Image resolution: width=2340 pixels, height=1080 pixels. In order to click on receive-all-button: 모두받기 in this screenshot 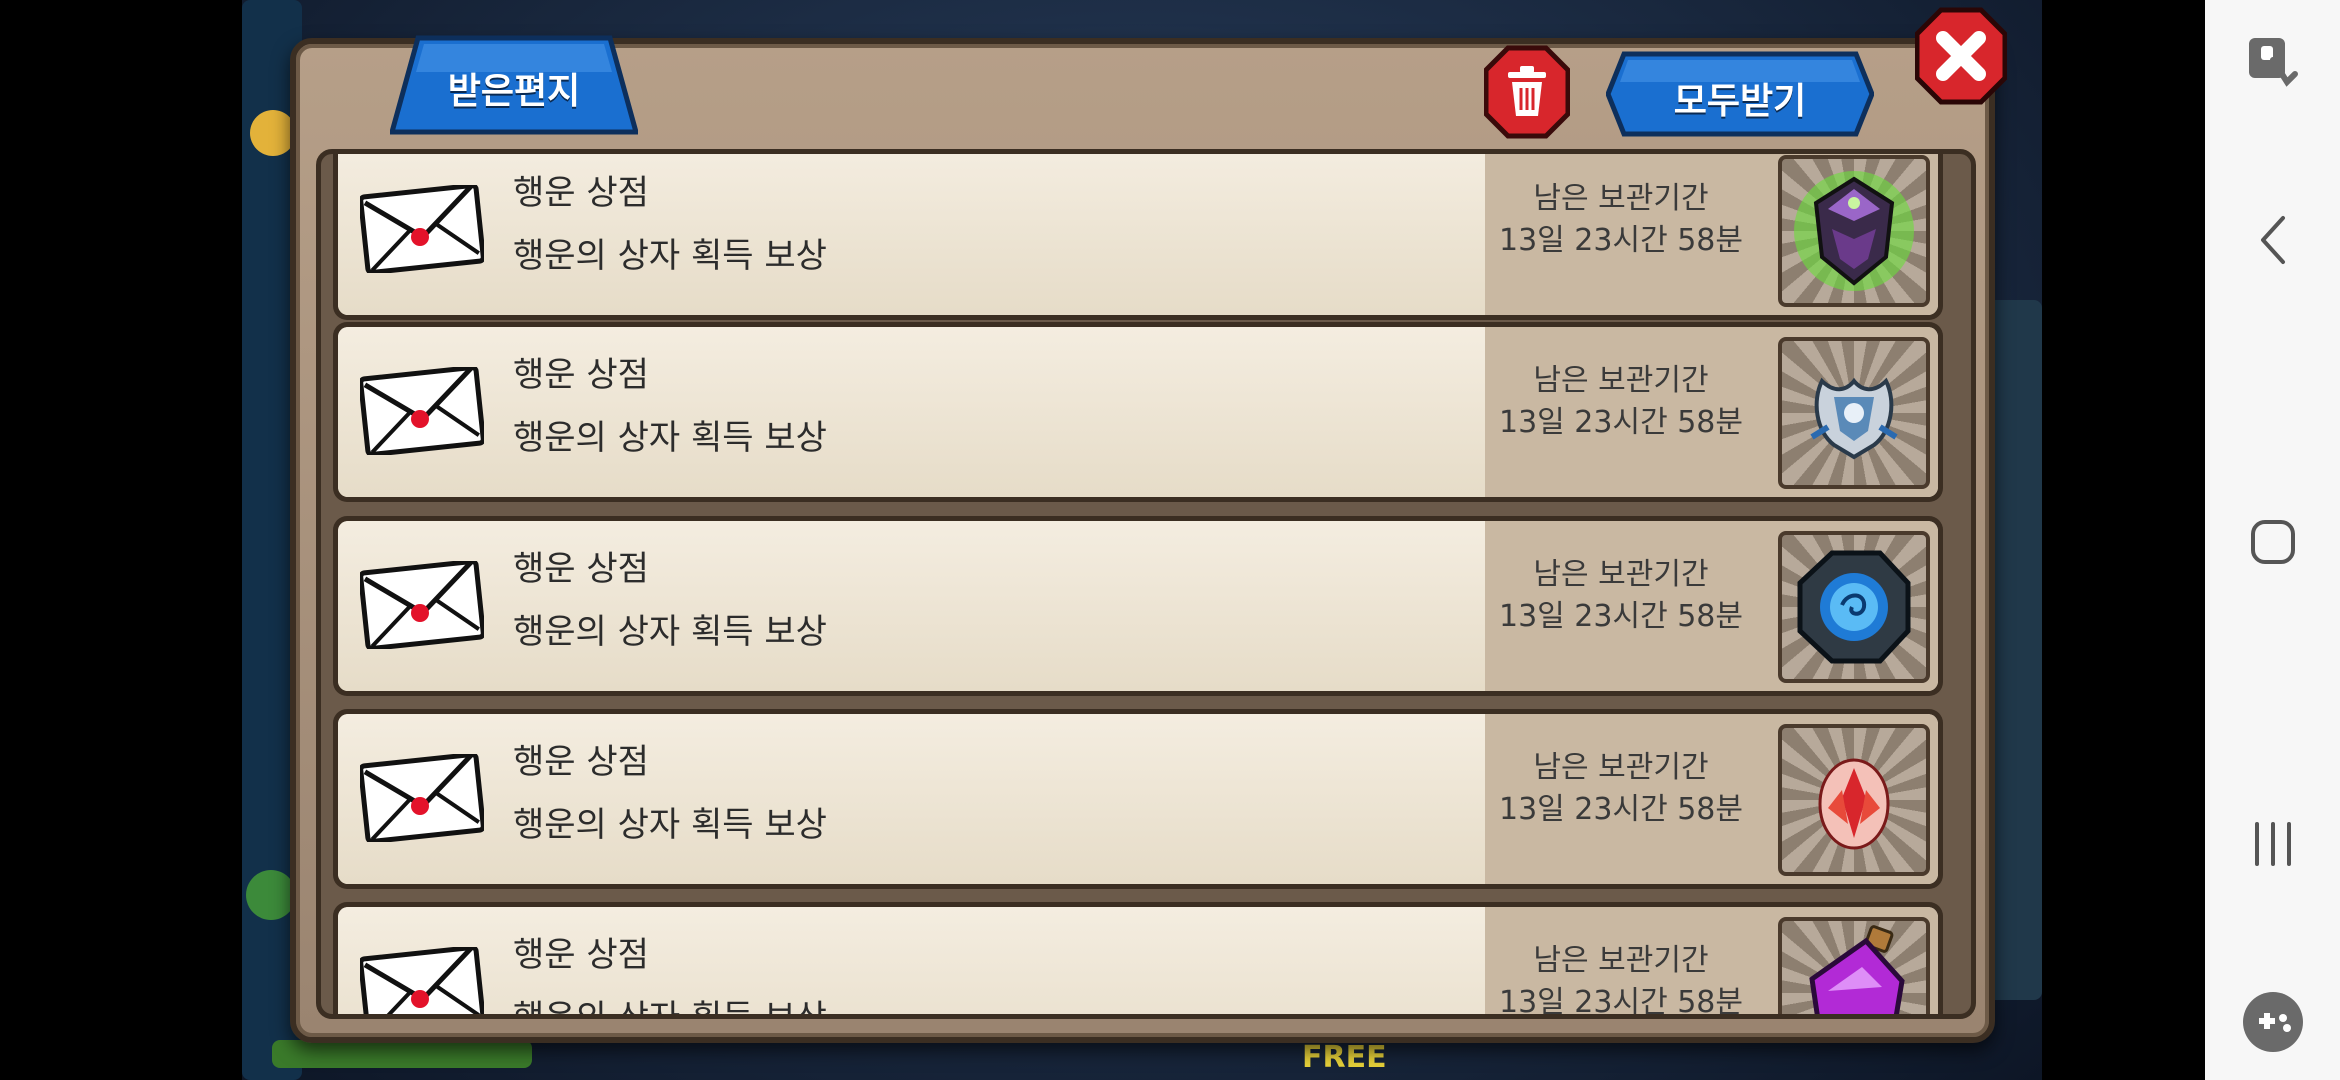, I will do `click(1740, 94)`.